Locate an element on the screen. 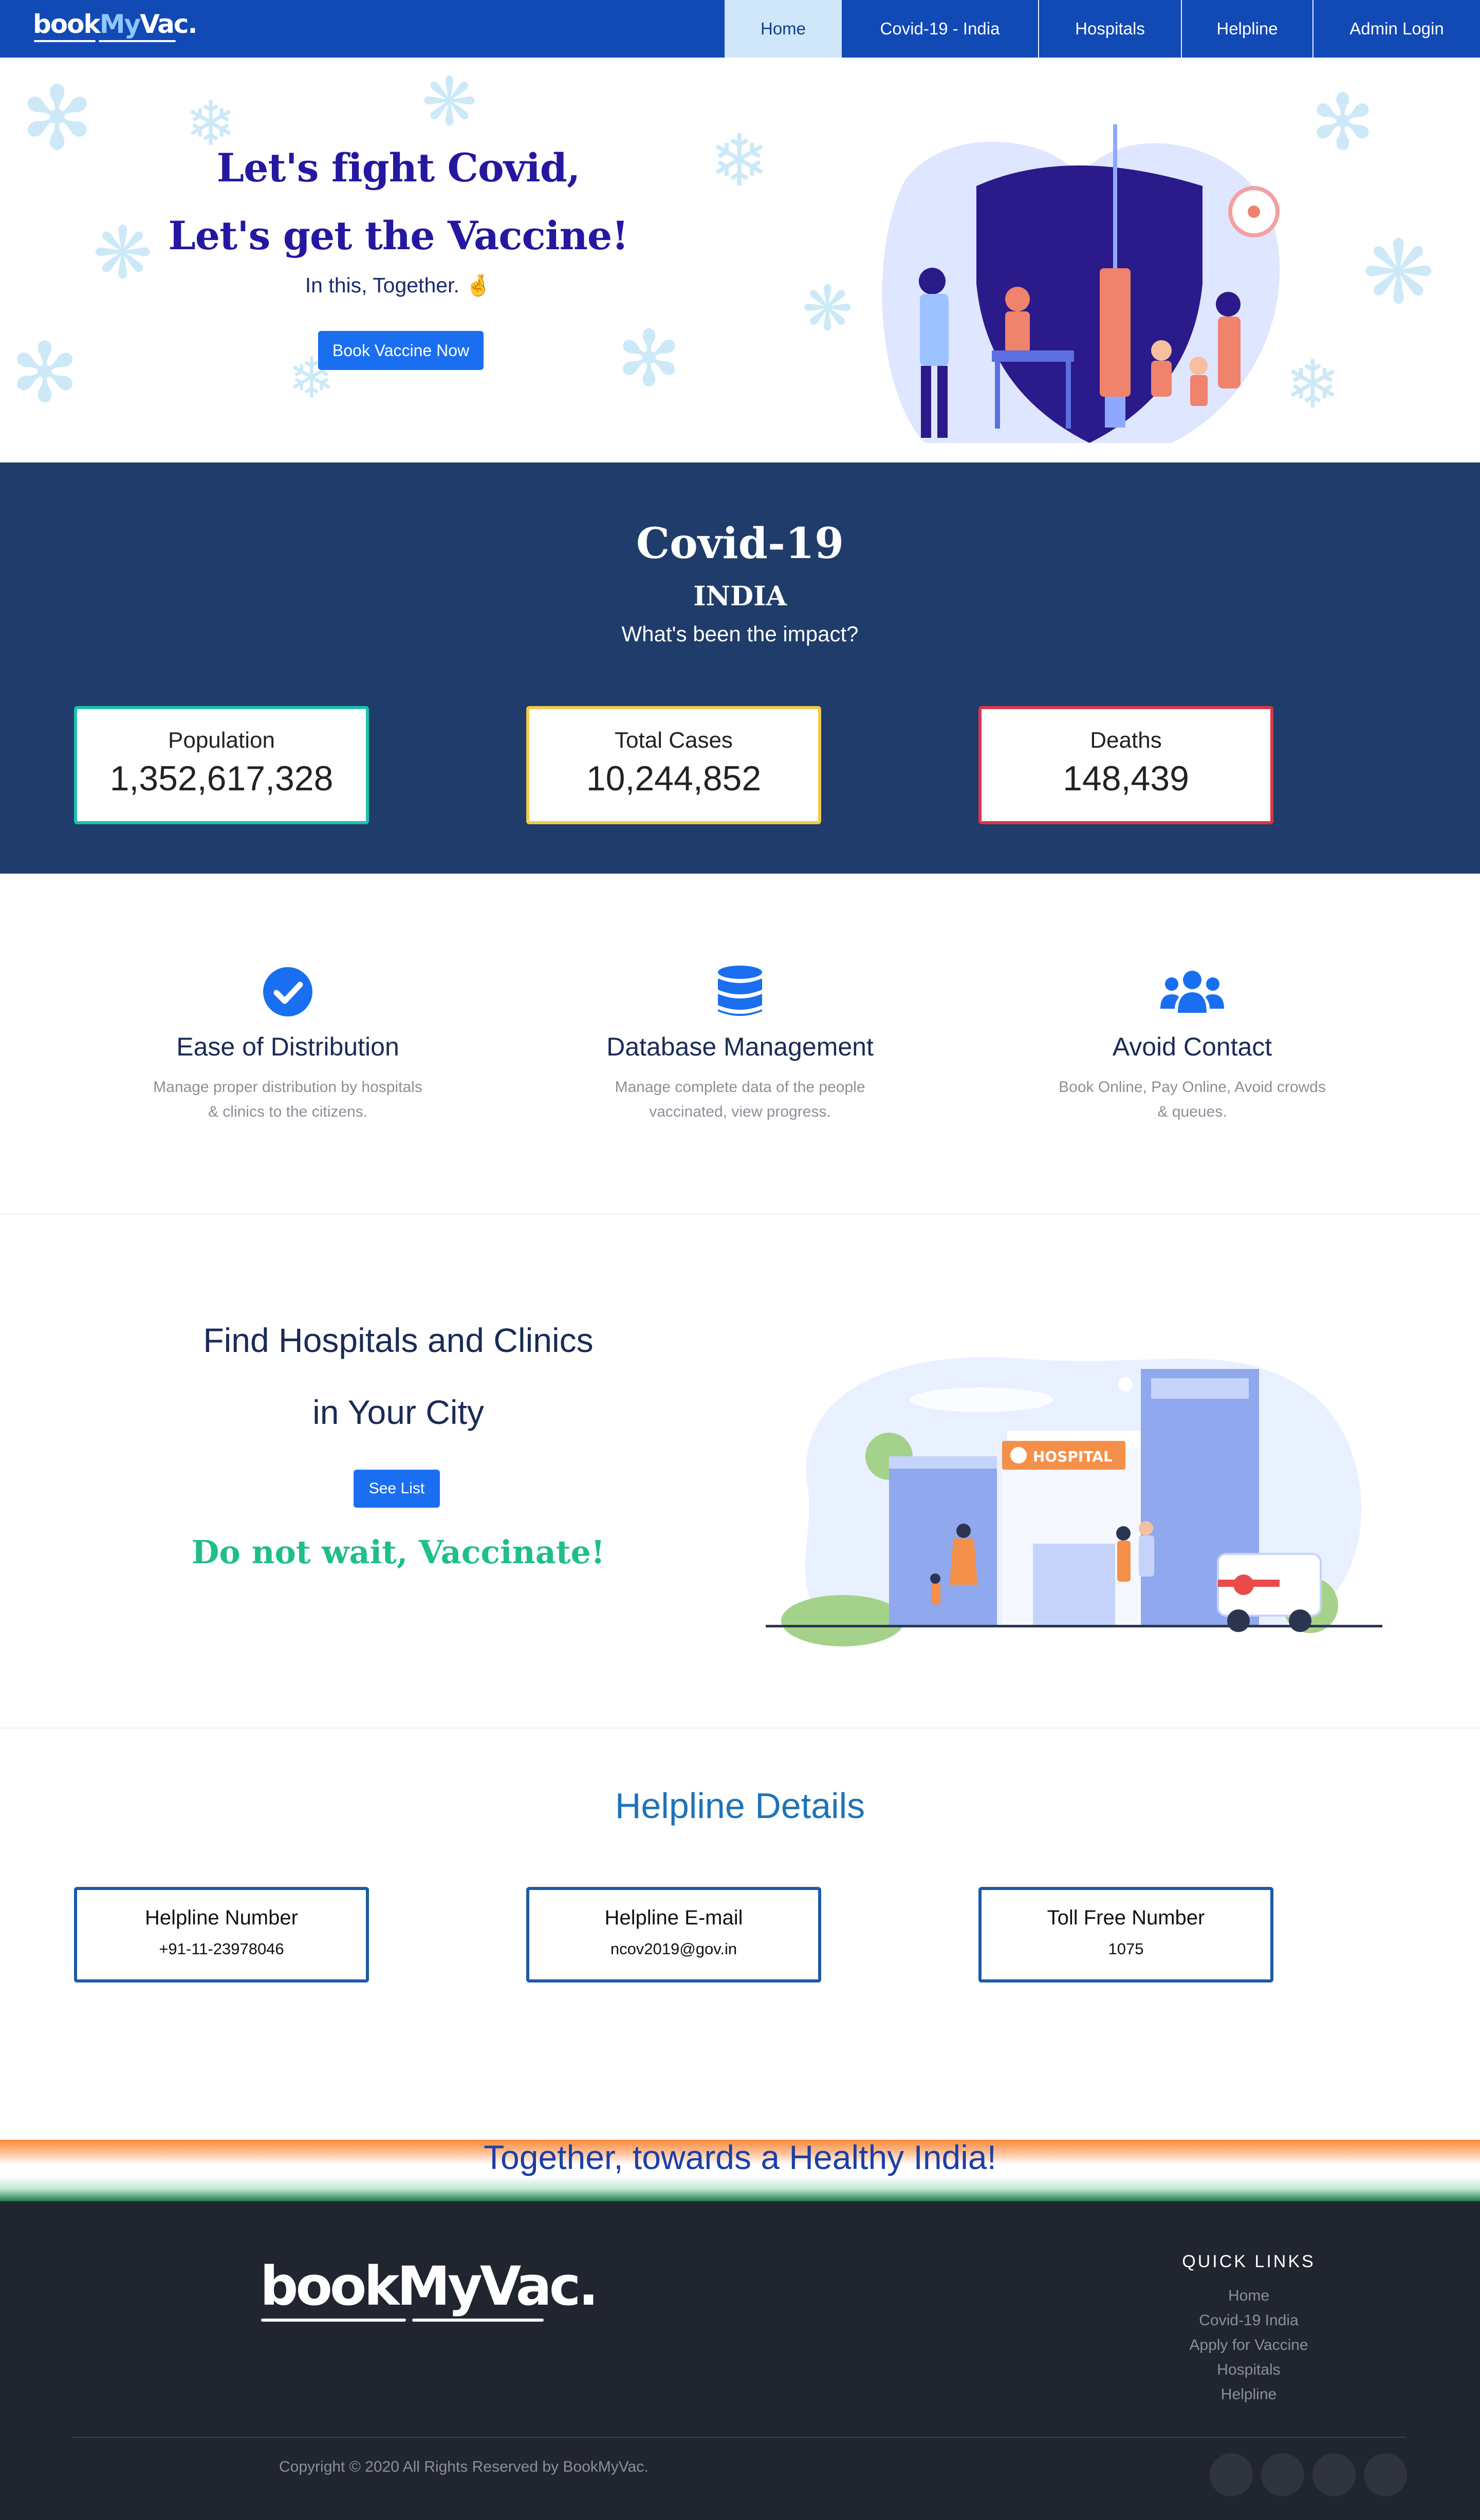  helpline-label: Helpline E-mail is located at coordinates (673, 1917).